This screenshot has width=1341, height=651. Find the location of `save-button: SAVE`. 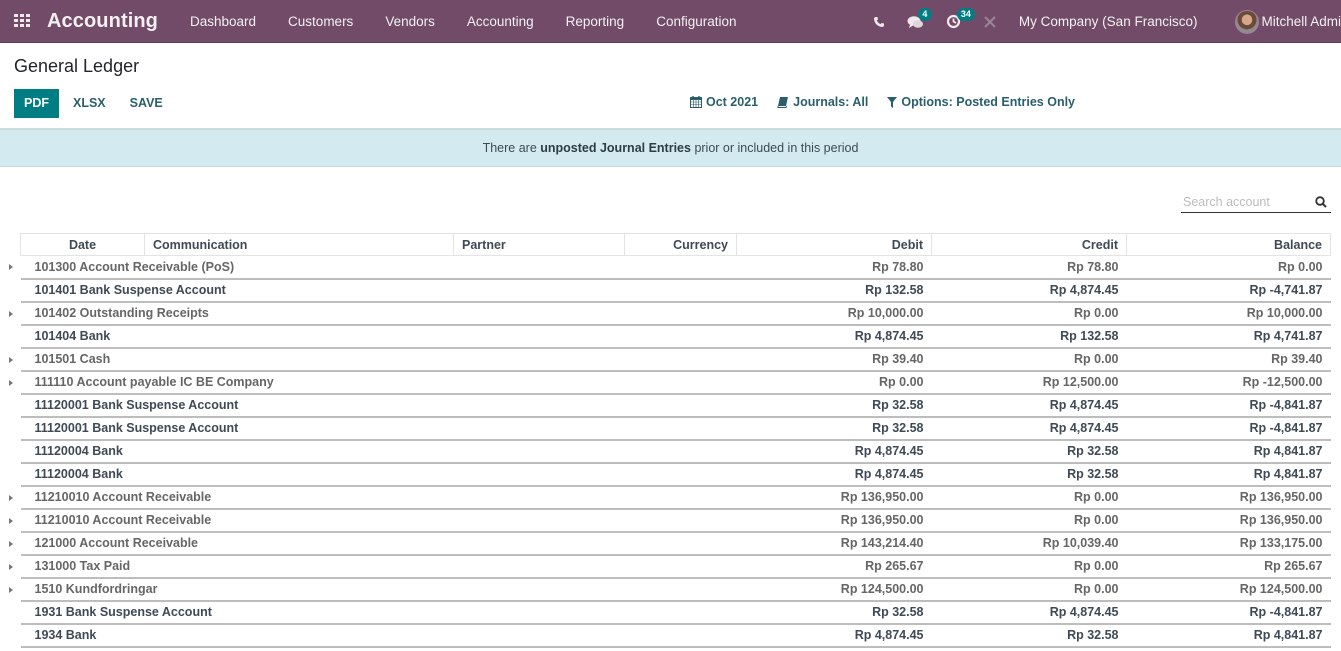

save-button: SAVE is located at coordinates (146, 103).